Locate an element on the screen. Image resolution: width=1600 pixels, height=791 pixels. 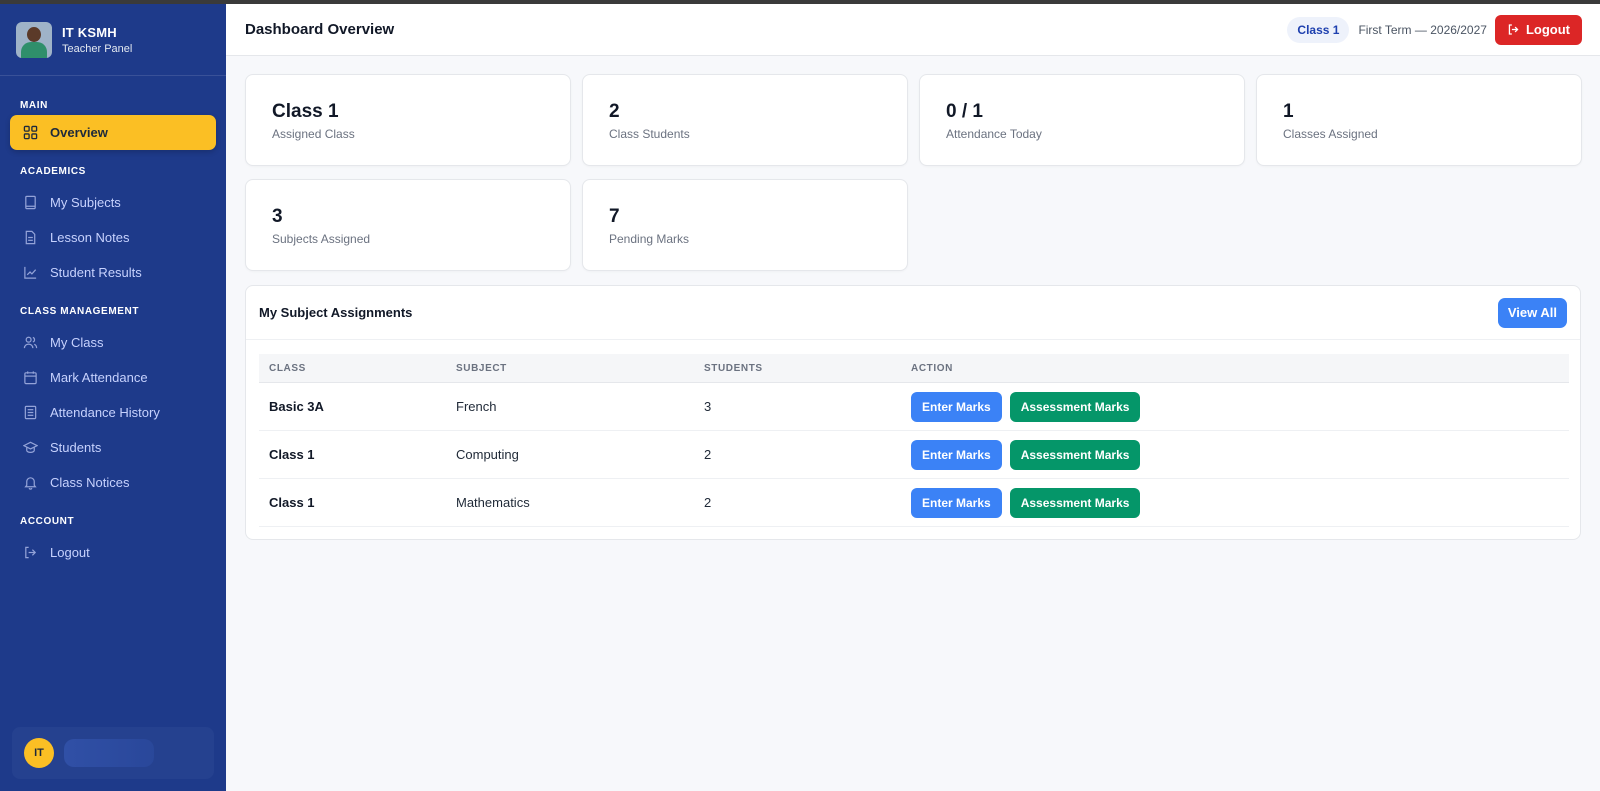
stat-card-subjects-assigned: 3 Subjects Assigned is located at coordinates (408, 225).